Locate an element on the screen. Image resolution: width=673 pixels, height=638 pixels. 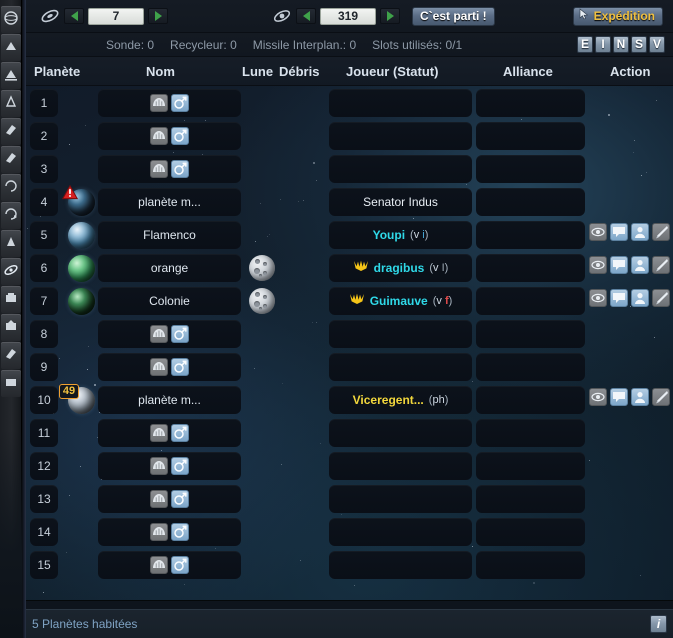
recycler-count: Recycleur: 0 is located at coordinates (203, 44).